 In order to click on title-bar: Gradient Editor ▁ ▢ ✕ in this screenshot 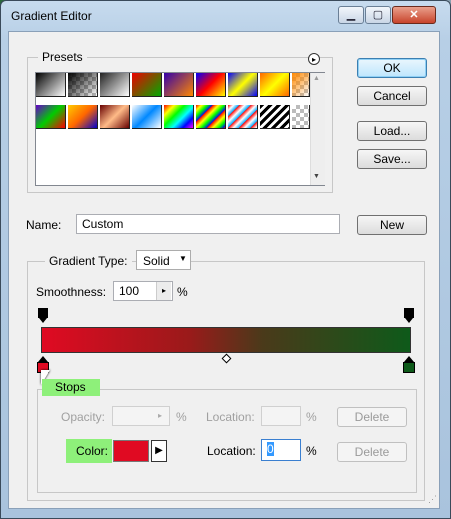, I will do `click(225, 16)`.